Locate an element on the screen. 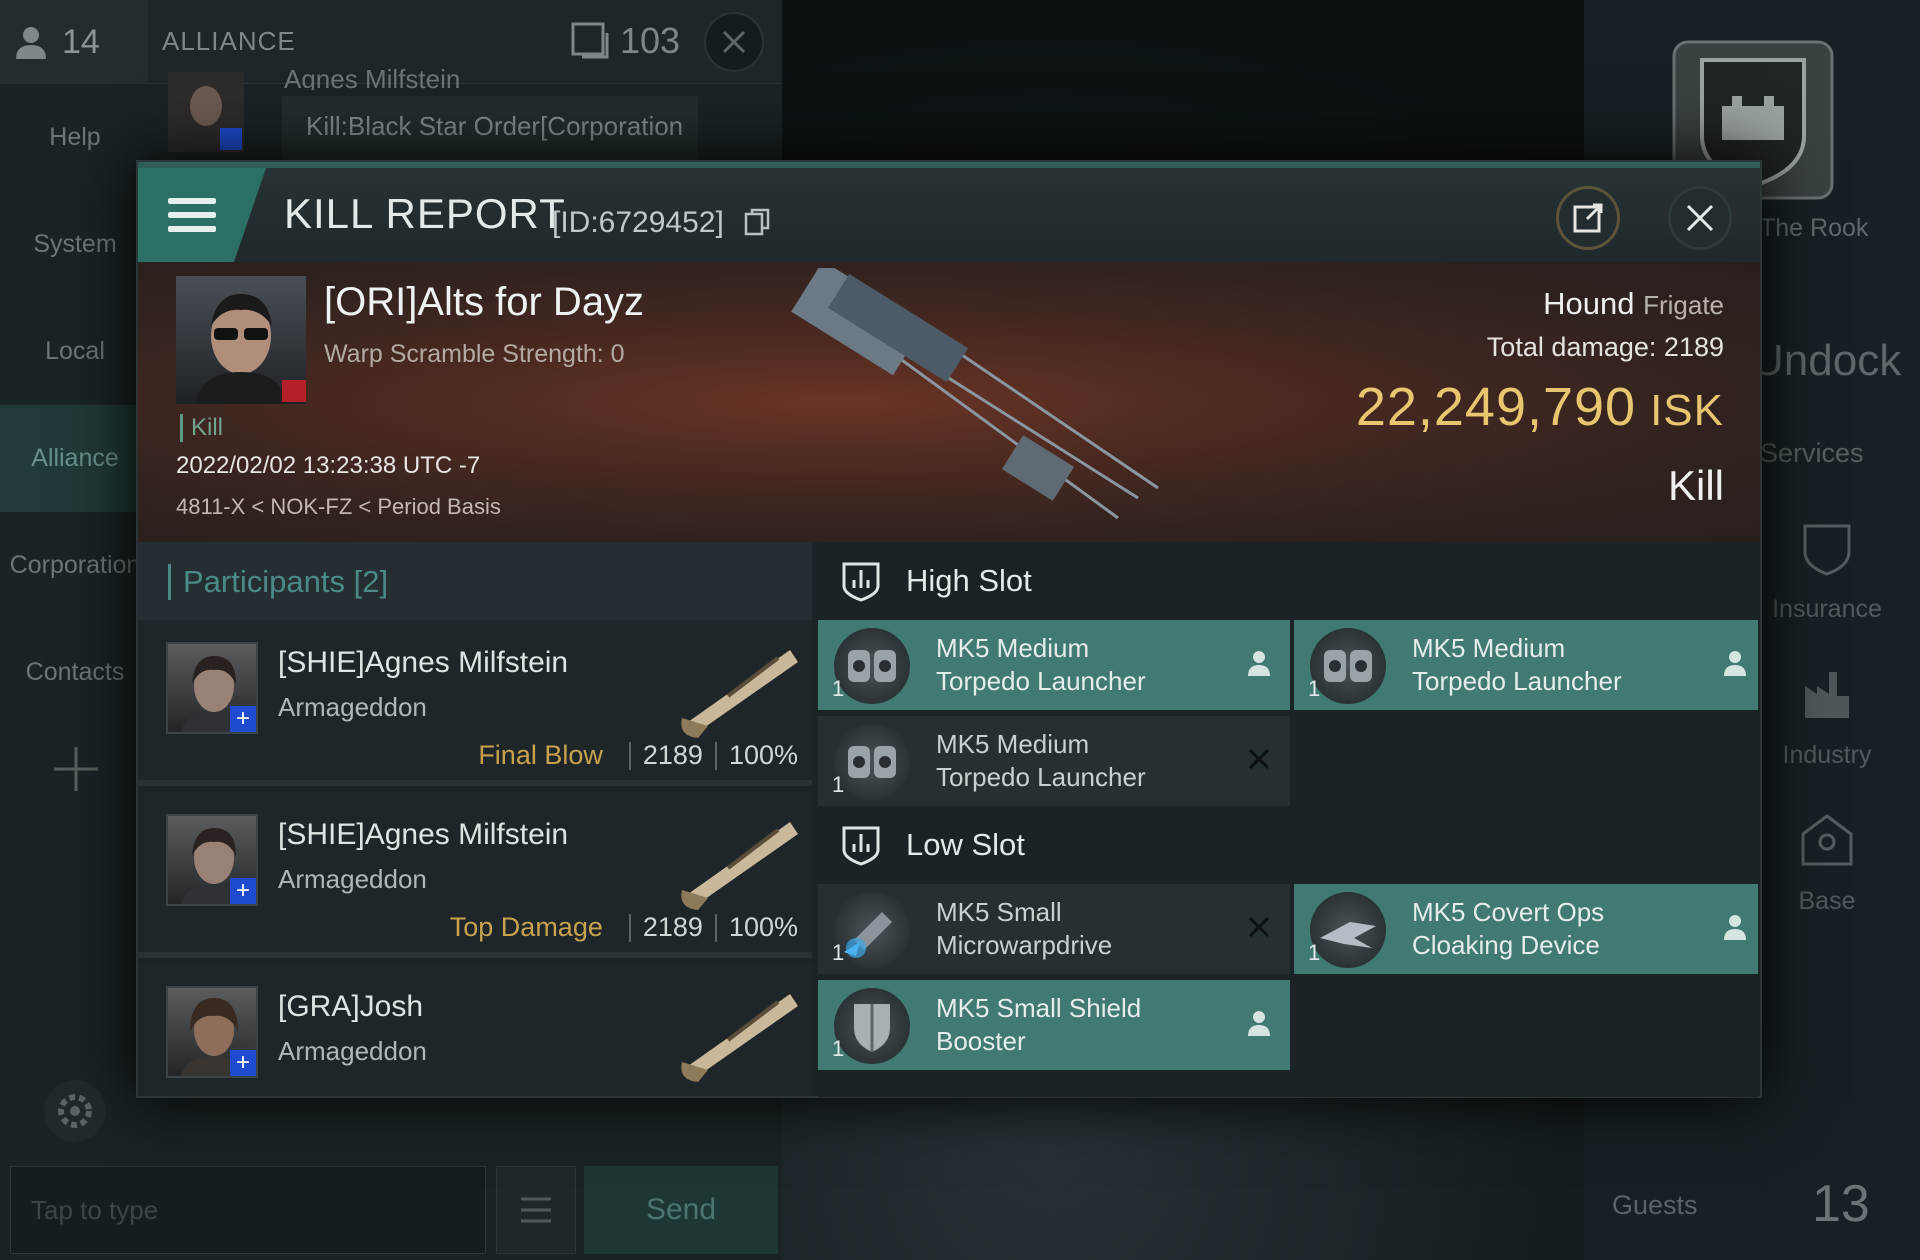 The width and height of the screenshot is (1920, 1260). report-result: Kill is located at coordinates (1695, 485).